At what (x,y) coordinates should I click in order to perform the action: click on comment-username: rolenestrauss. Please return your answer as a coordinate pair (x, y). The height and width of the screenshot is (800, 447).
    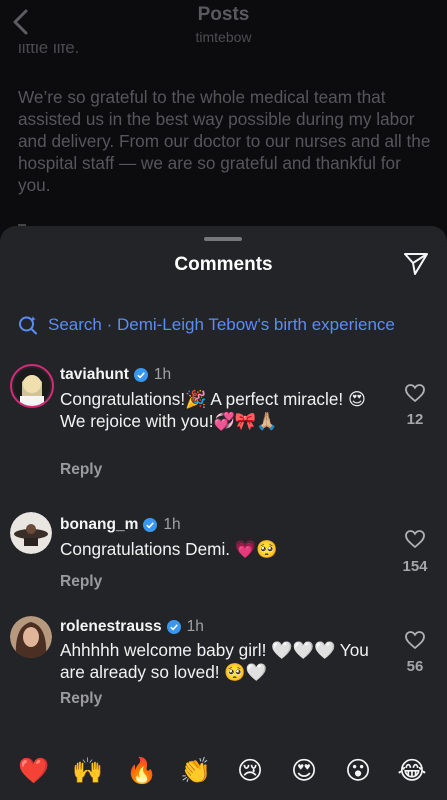
    Looking at the image, I should click on (111, 627).